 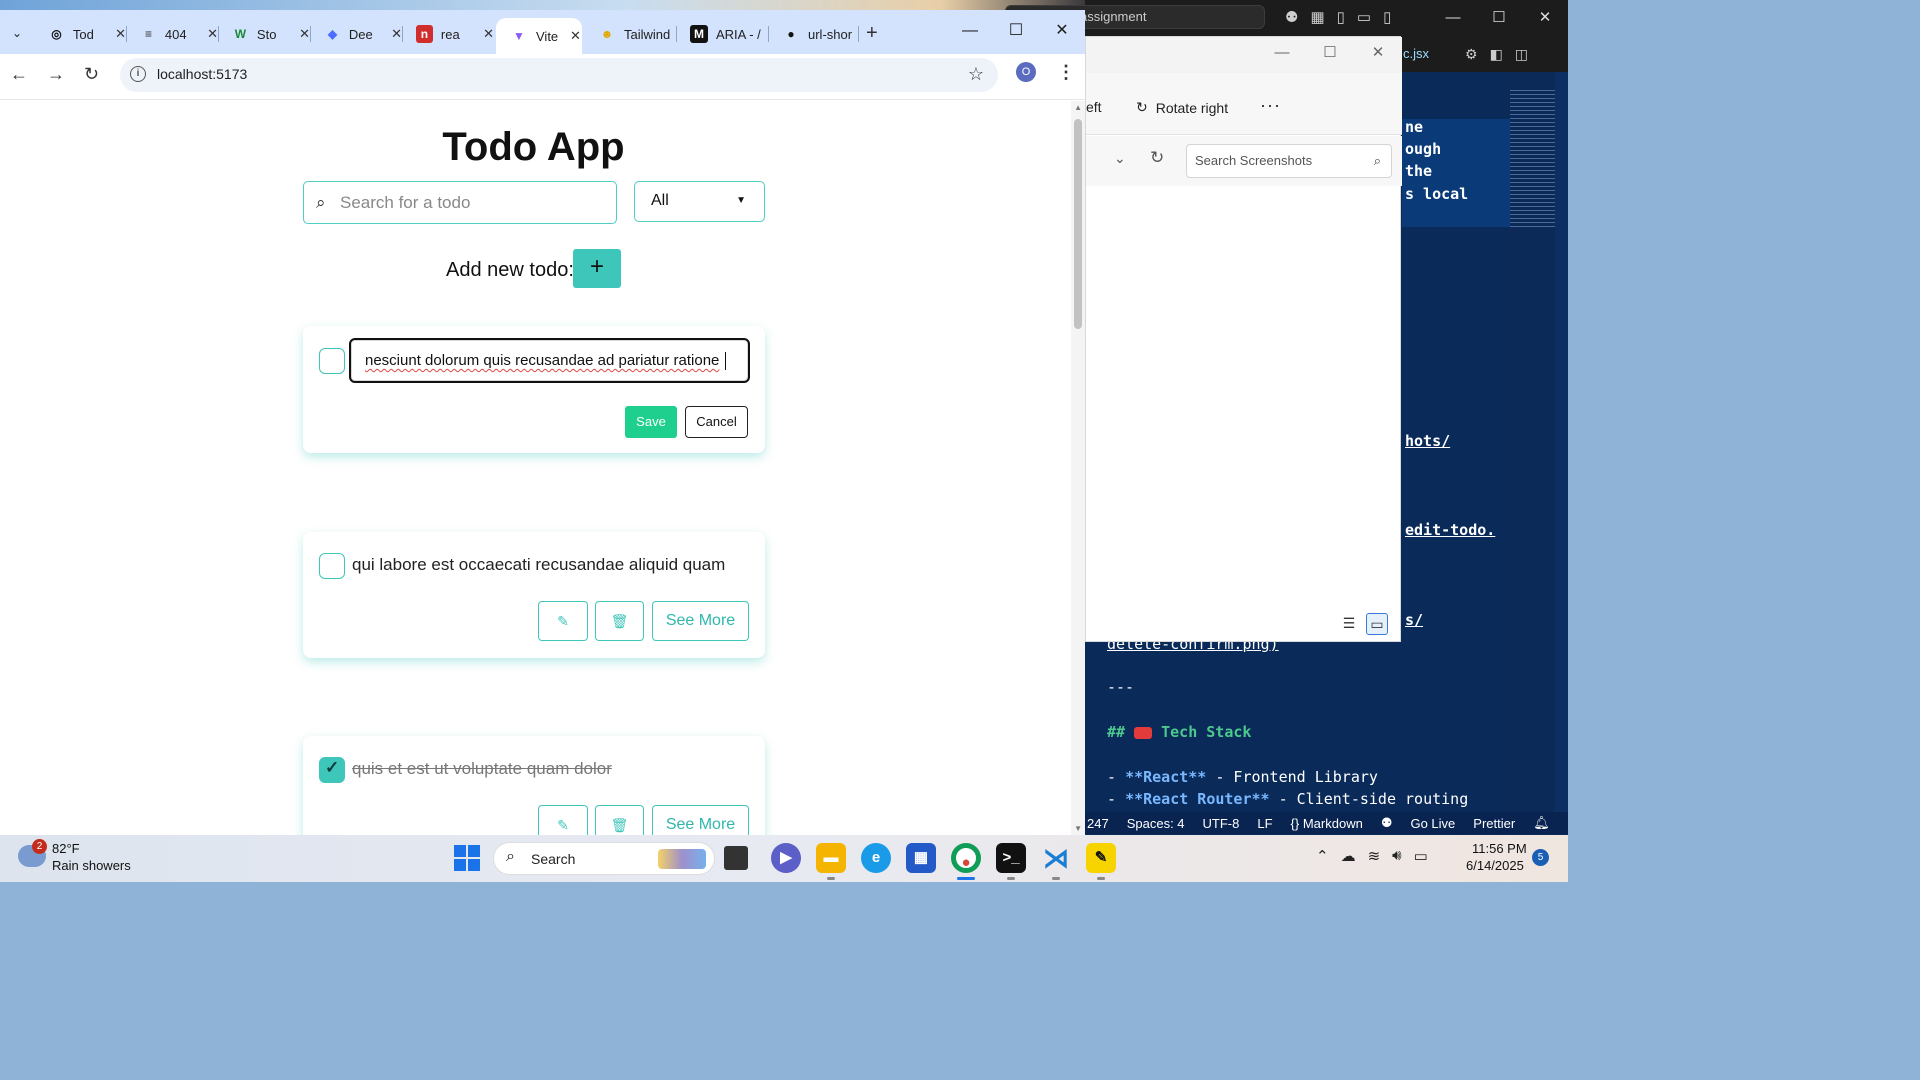 I want to click on status-filter-select: All ▼, so click(x=699, y=201).